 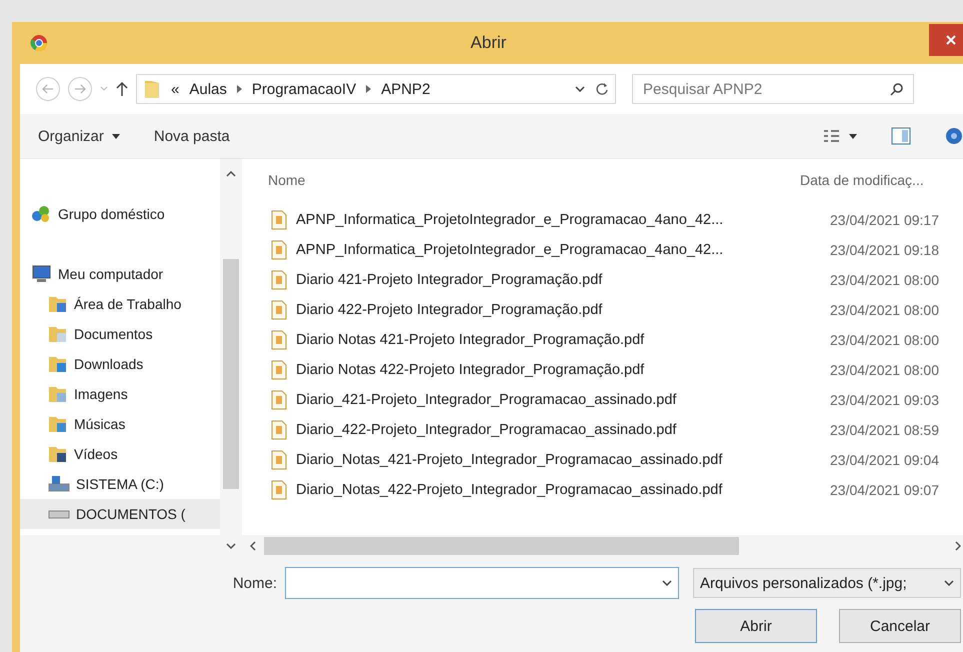 I want to click on search-field: Pesquisar APNP2, so click(x=773, y=89).